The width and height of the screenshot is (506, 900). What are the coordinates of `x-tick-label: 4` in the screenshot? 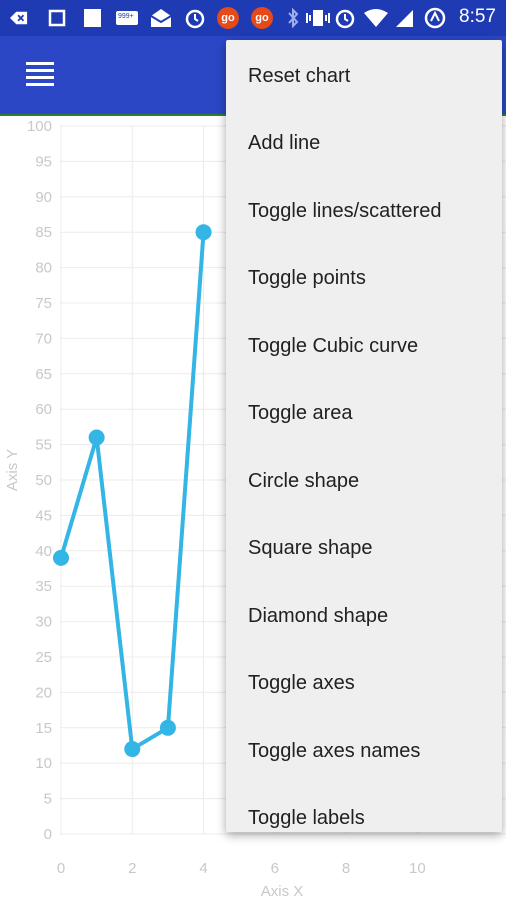 It's located at (203, 868).